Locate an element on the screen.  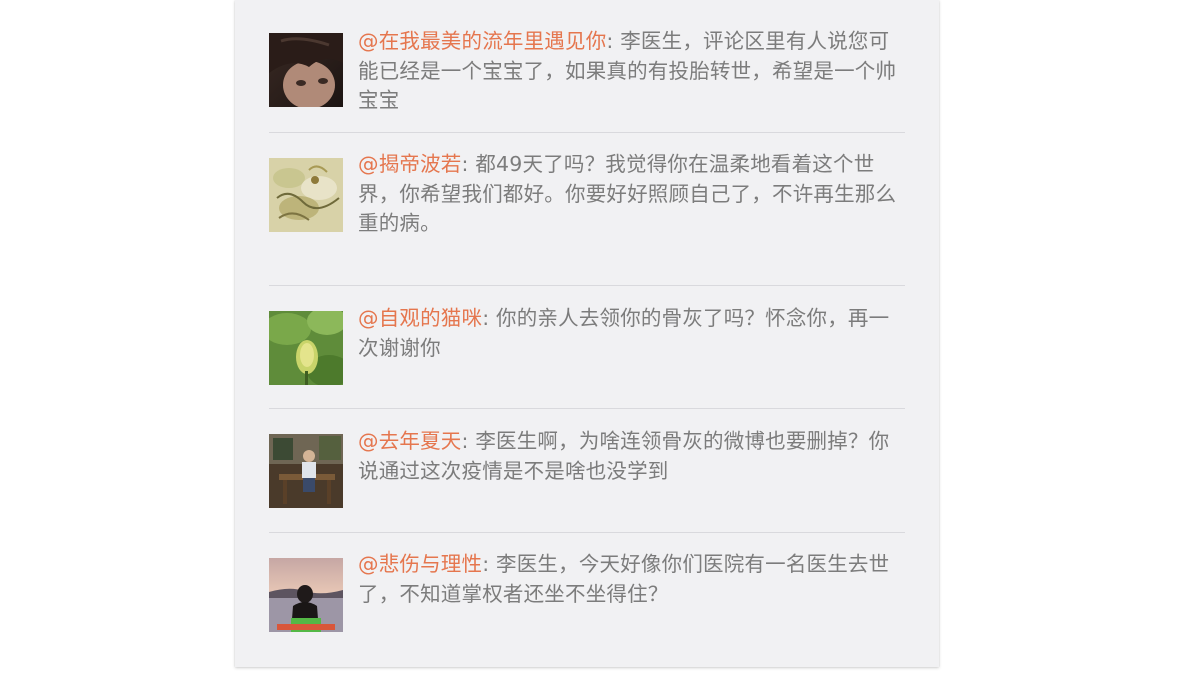
comment-username-link: @在我最美的流年里遇见你 is located at coordinates (482, 41).